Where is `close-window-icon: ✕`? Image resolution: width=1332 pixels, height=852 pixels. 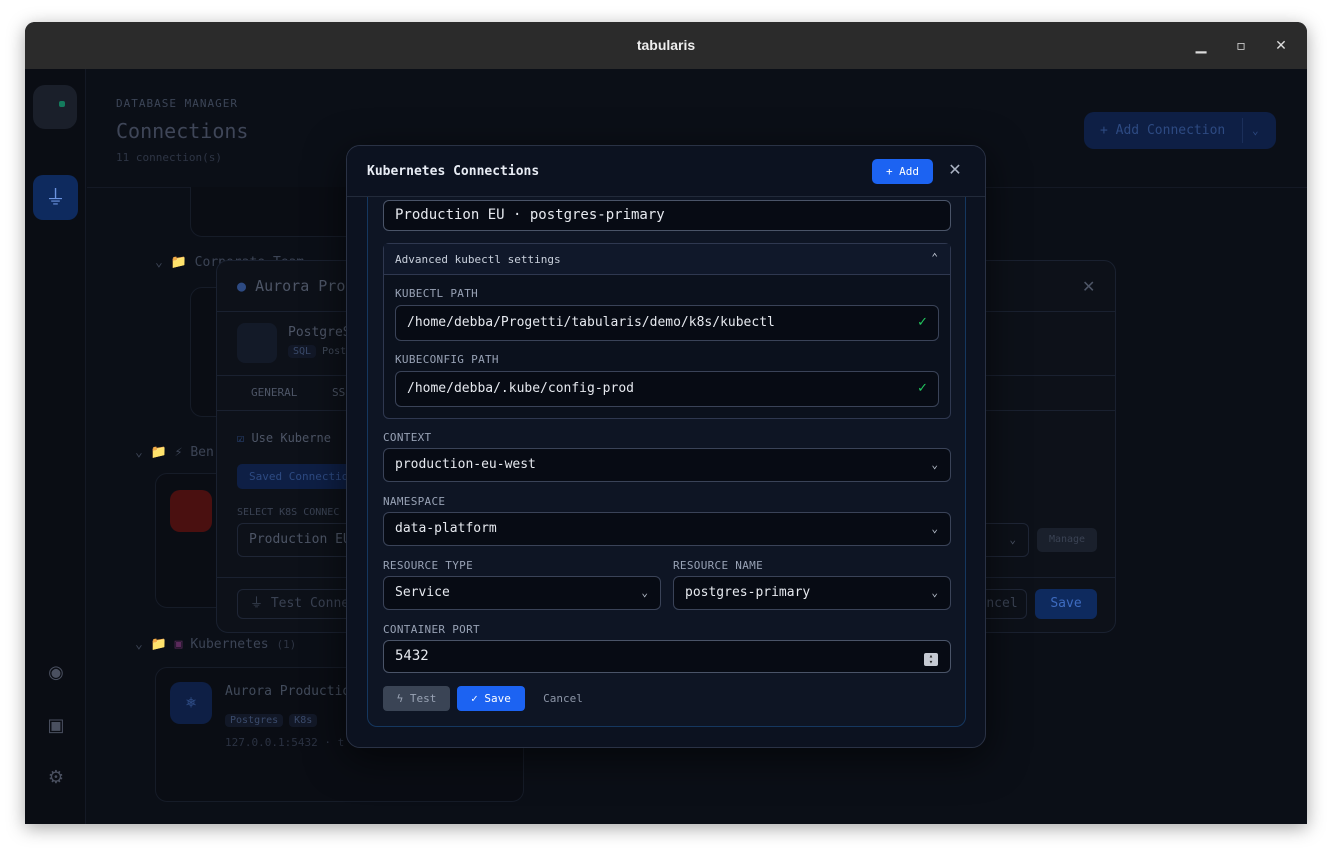
close-window-icon: ✕ is located at coordinates (1281, 46).